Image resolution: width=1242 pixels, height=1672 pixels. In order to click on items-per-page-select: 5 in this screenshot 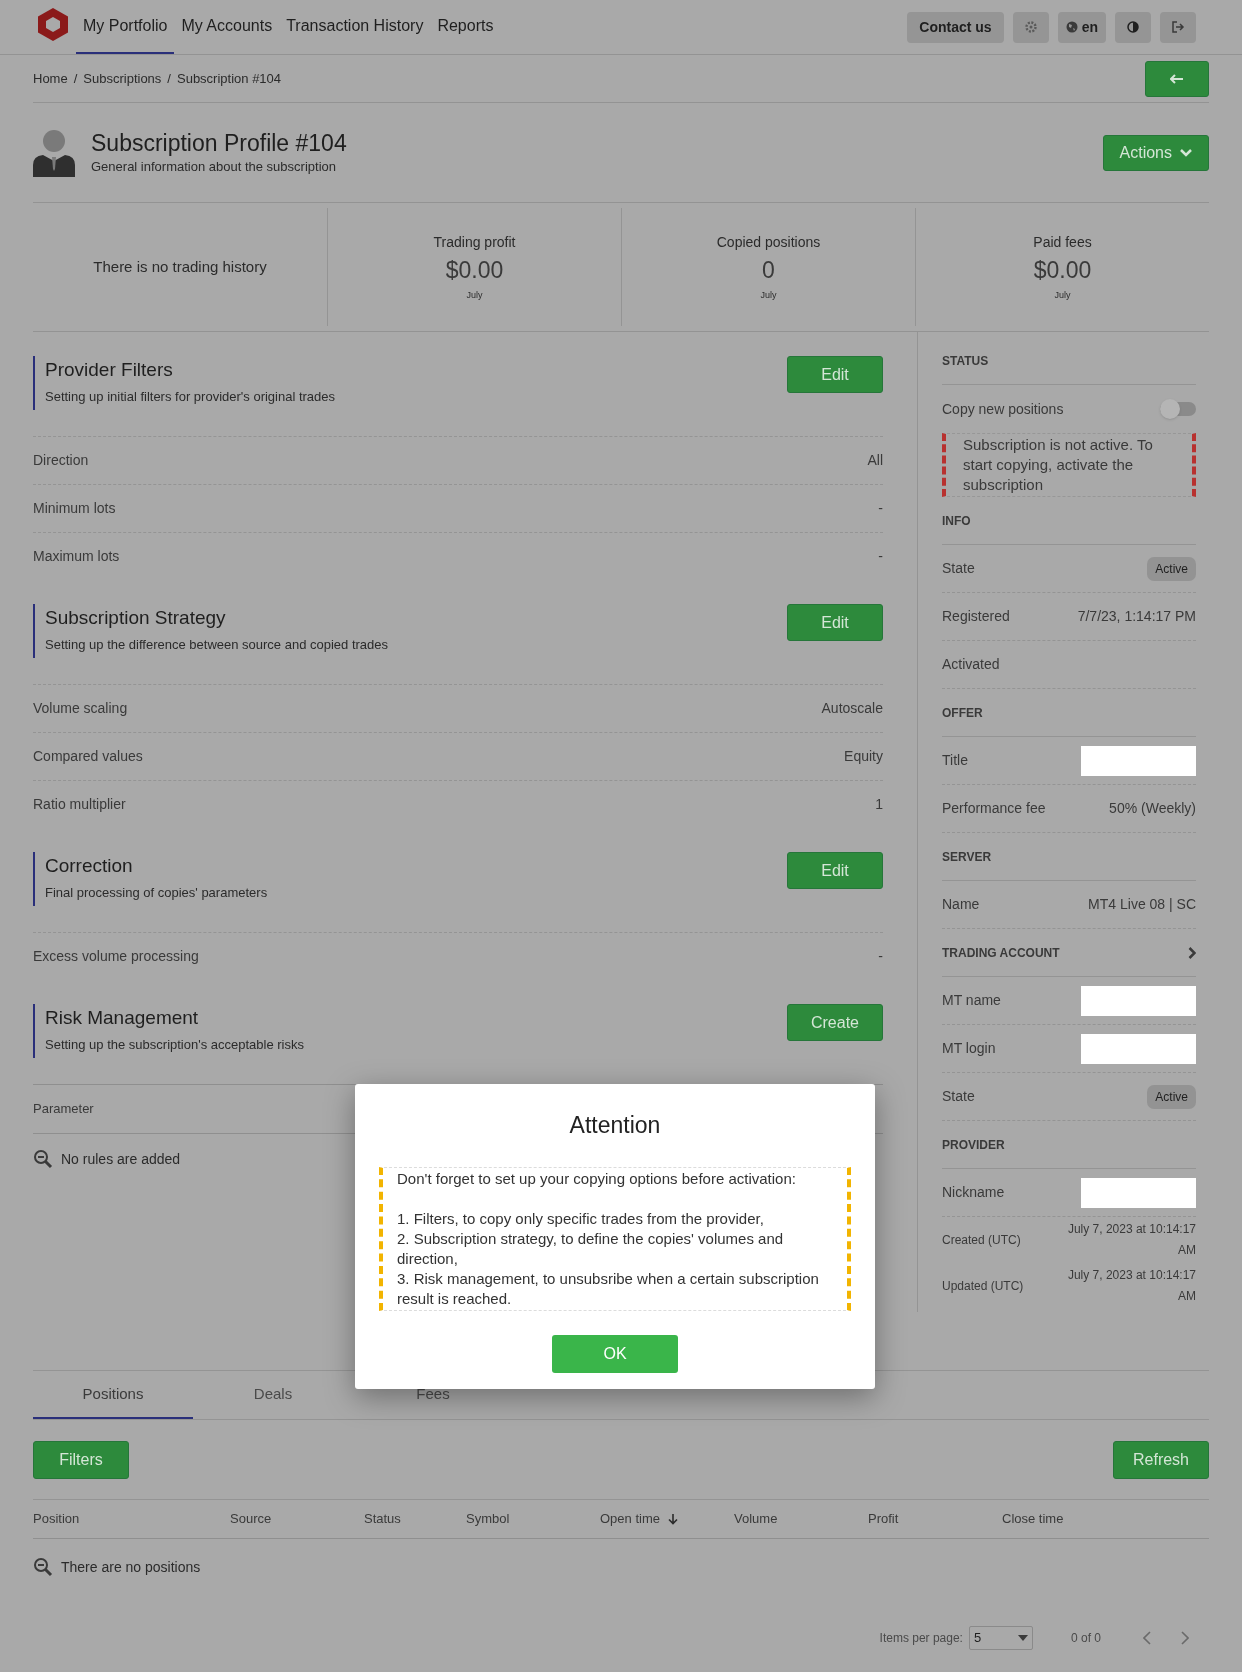, I will do `click(1000, 1638)`.